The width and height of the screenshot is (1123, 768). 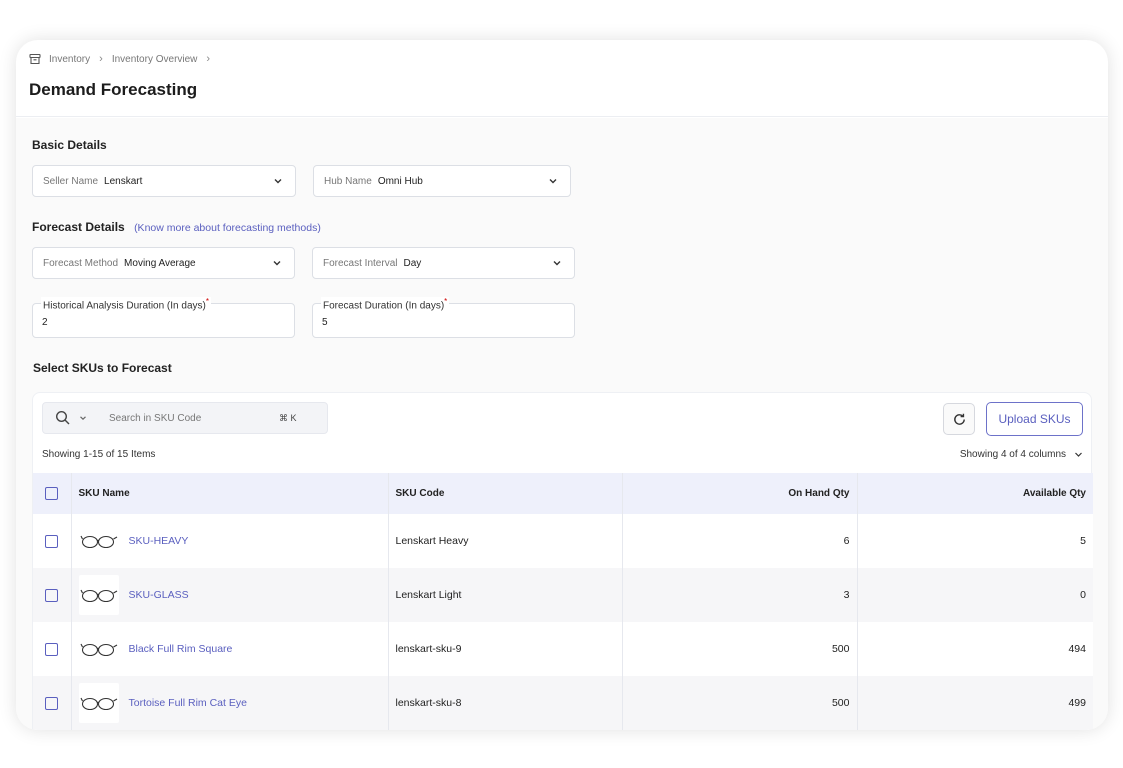 I want to click on columns-toggle: Showing 4 of 4 columns, so click(x=1021, y=454).